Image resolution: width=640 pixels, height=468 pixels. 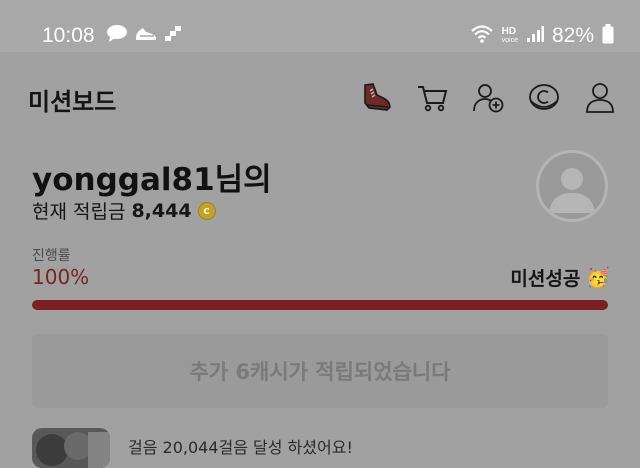 What do you see at coordinates (61, 277) in the screenshot?
I see `progress-value: 100%` at bounding box center [61, 277].